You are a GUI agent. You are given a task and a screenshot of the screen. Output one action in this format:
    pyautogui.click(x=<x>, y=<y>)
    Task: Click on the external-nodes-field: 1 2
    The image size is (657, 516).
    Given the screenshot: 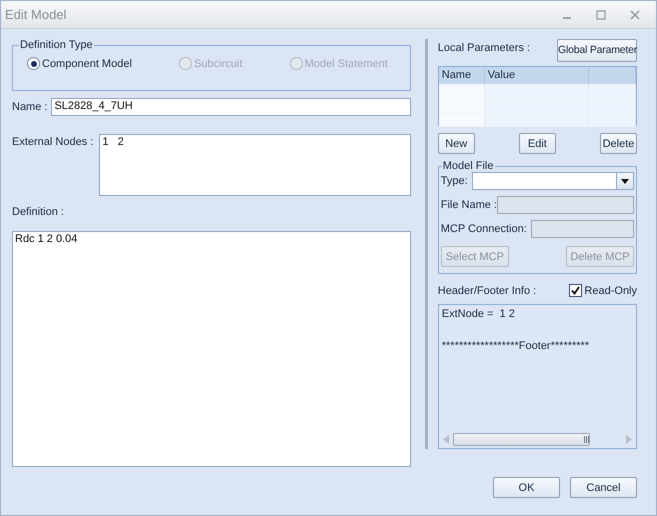 What is the action you would take?
    pyautogui.click(x=255, y=165)
    